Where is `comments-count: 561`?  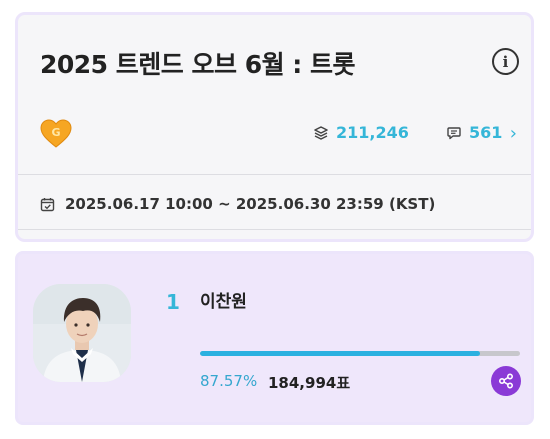
comments-count: 561 is located at coordinates (474, 132).